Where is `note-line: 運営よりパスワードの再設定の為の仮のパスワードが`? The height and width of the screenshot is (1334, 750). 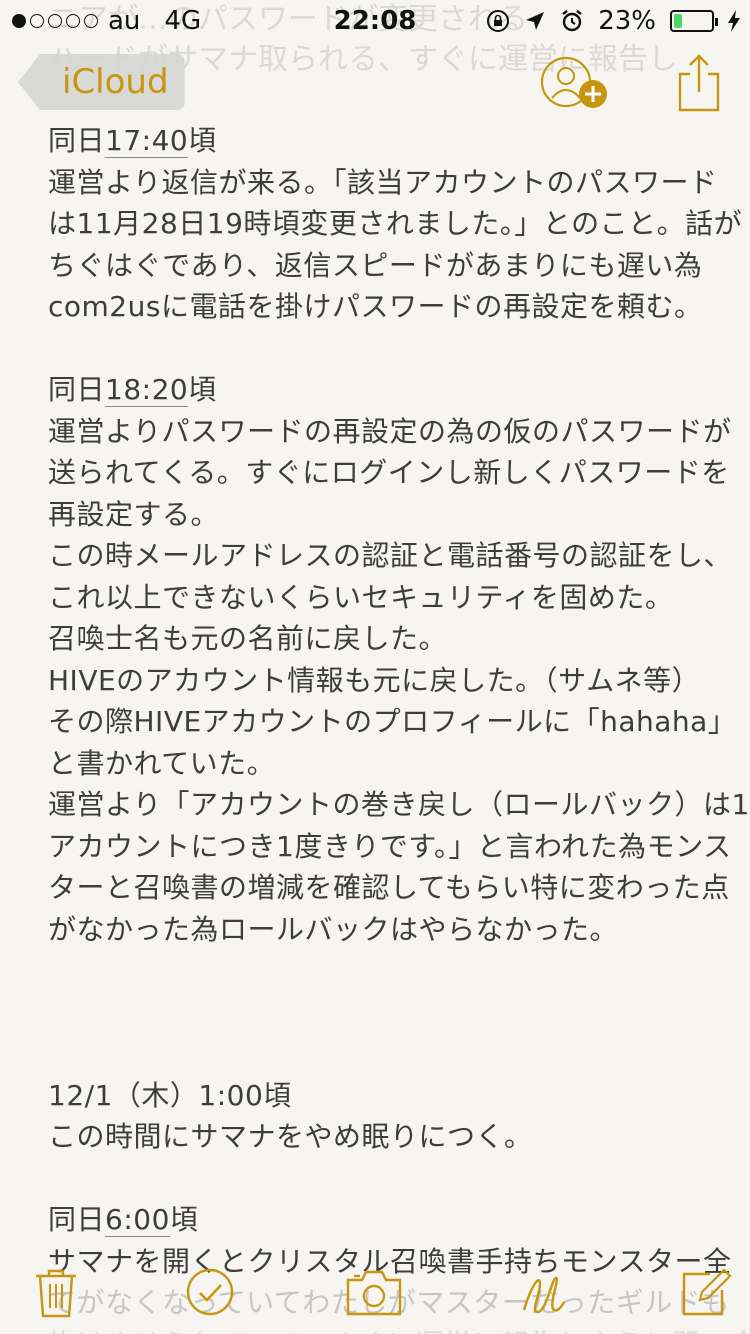 note-line: 運営よりパスワードの再設定の為の仮のパスワードが is located at coordinates (390, 431).